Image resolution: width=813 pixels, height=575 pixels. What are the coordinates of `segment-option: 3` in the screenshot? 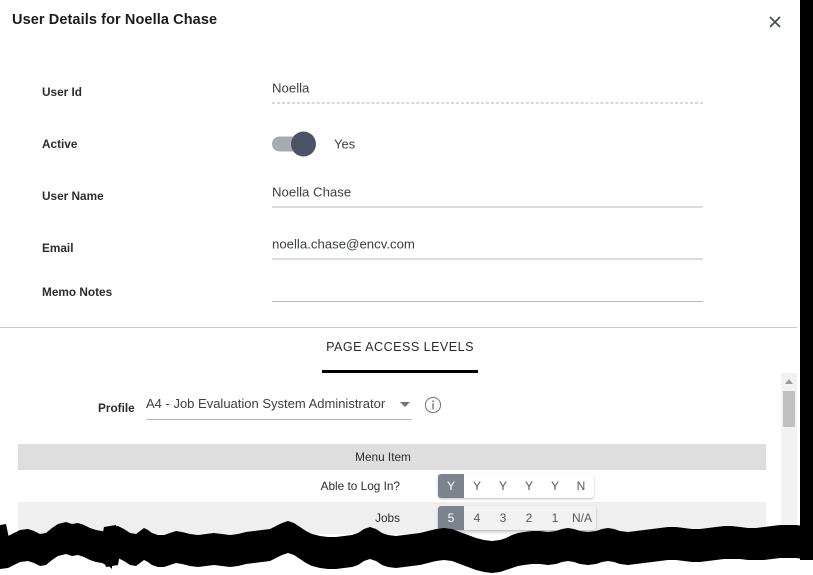 It's located at (503, 518).